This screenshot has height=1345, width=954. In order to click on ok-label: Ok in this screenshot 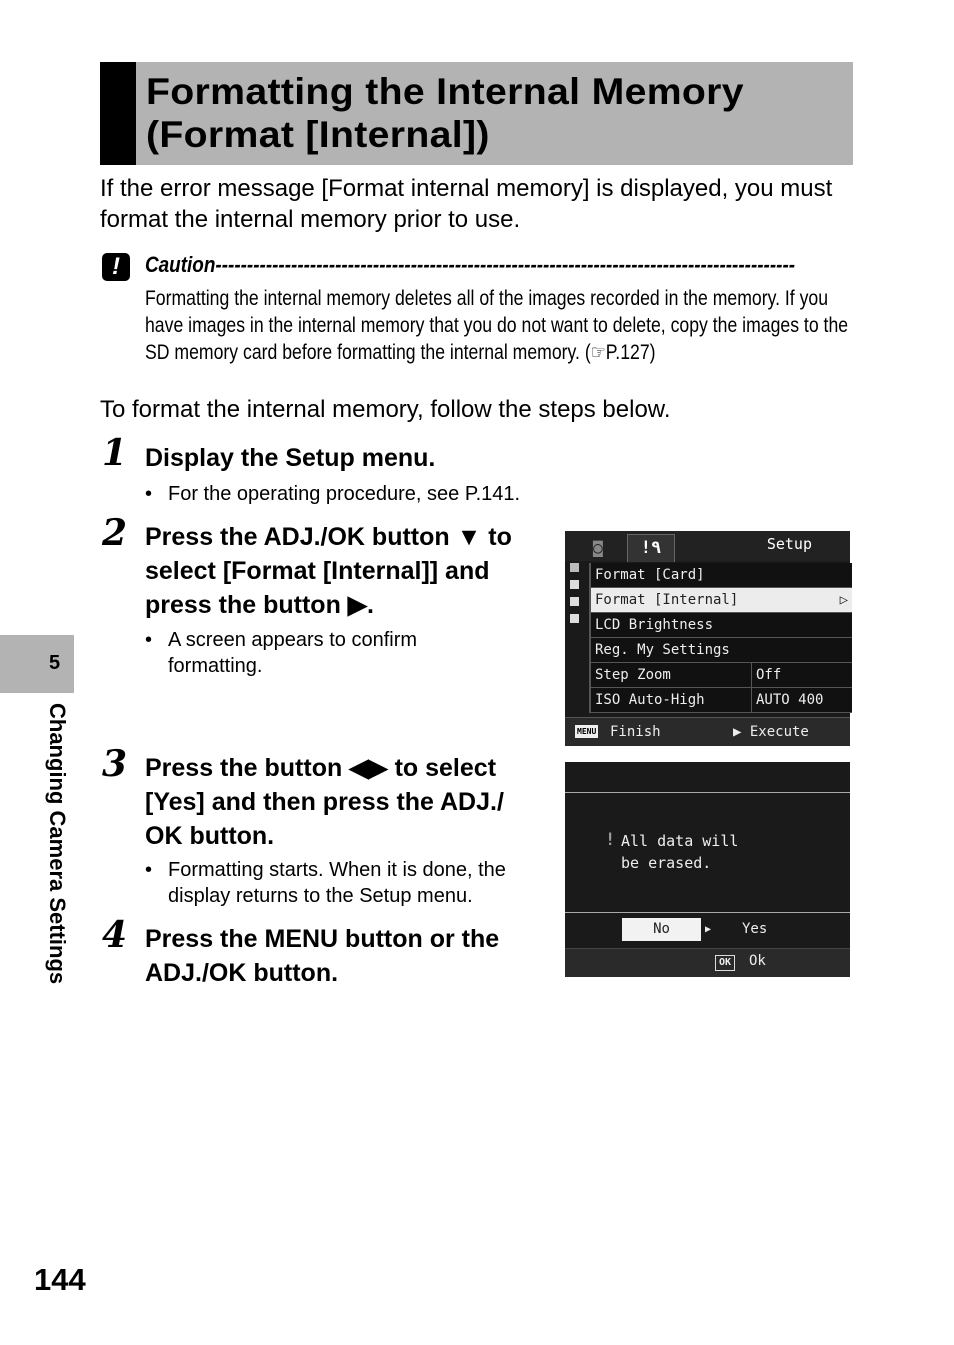, I will do `click(757, 961)`.